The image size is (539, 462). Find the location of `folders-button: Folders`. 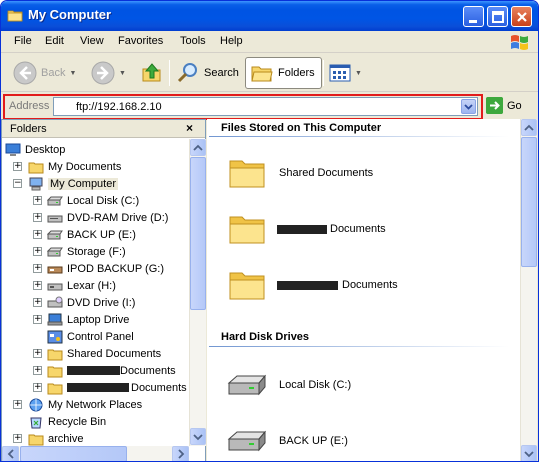

folders-button: Folders is located at coordinates (283, 73).